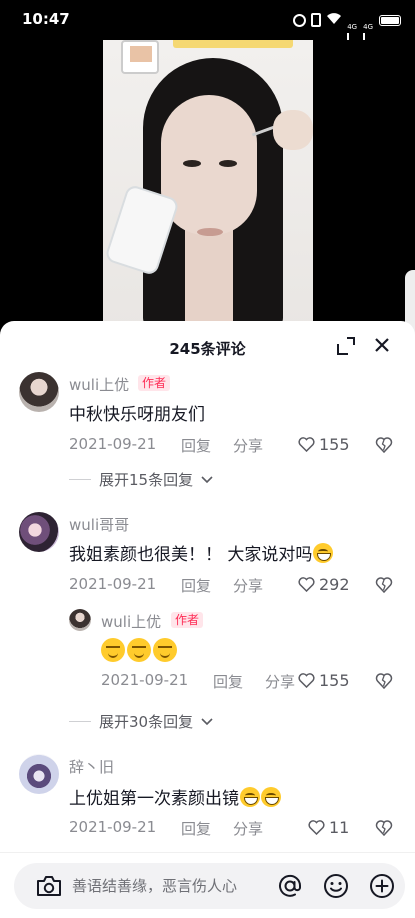  I want to click on battery-icon, so click(390, 20).